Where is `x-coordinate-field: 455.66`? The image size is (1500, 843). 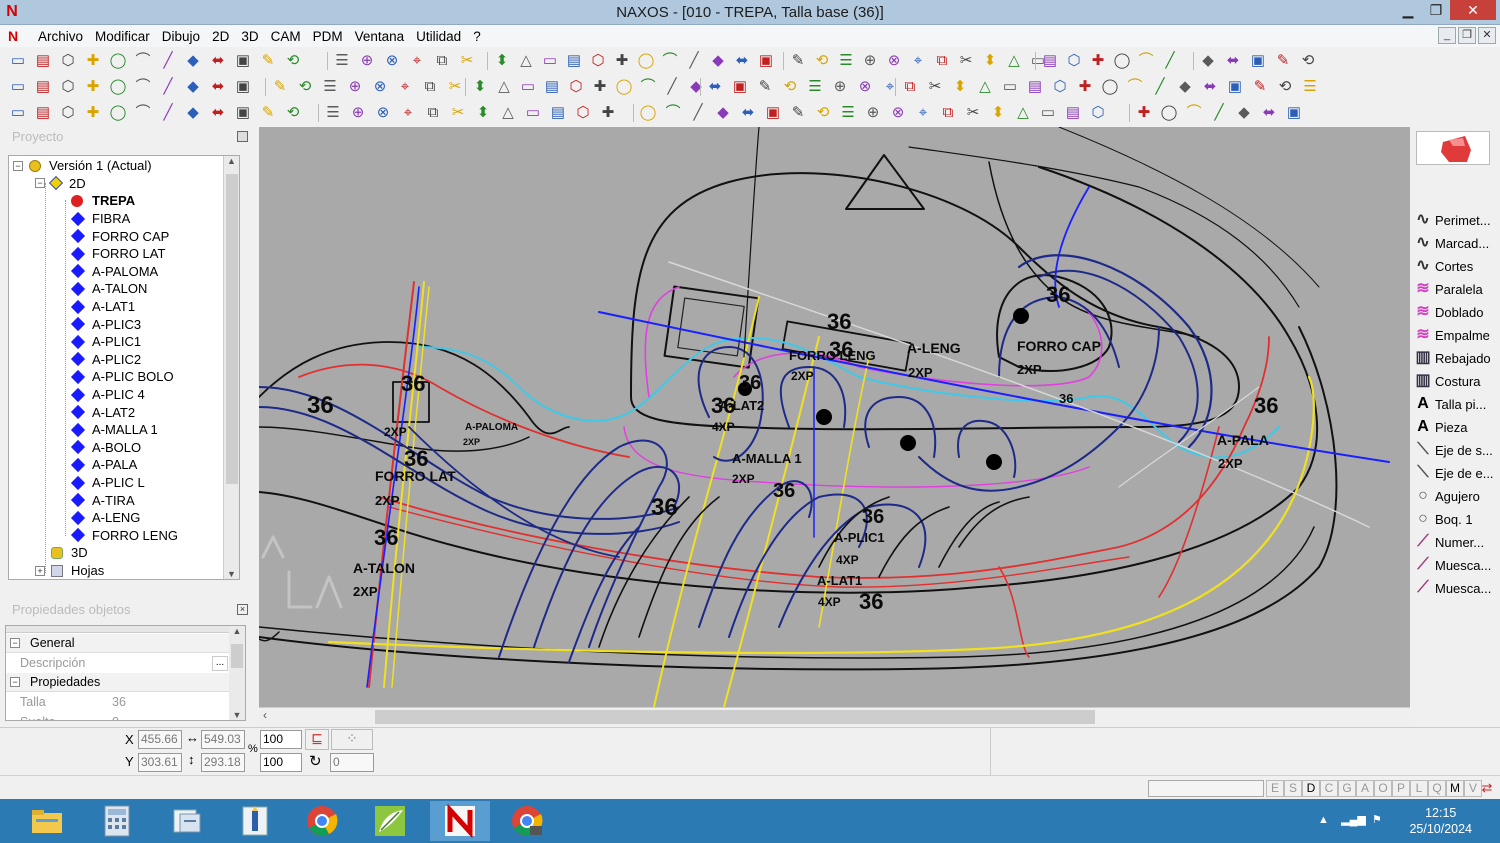
x-coordinate-field: 455.66 is located at coordinates (160, 739).